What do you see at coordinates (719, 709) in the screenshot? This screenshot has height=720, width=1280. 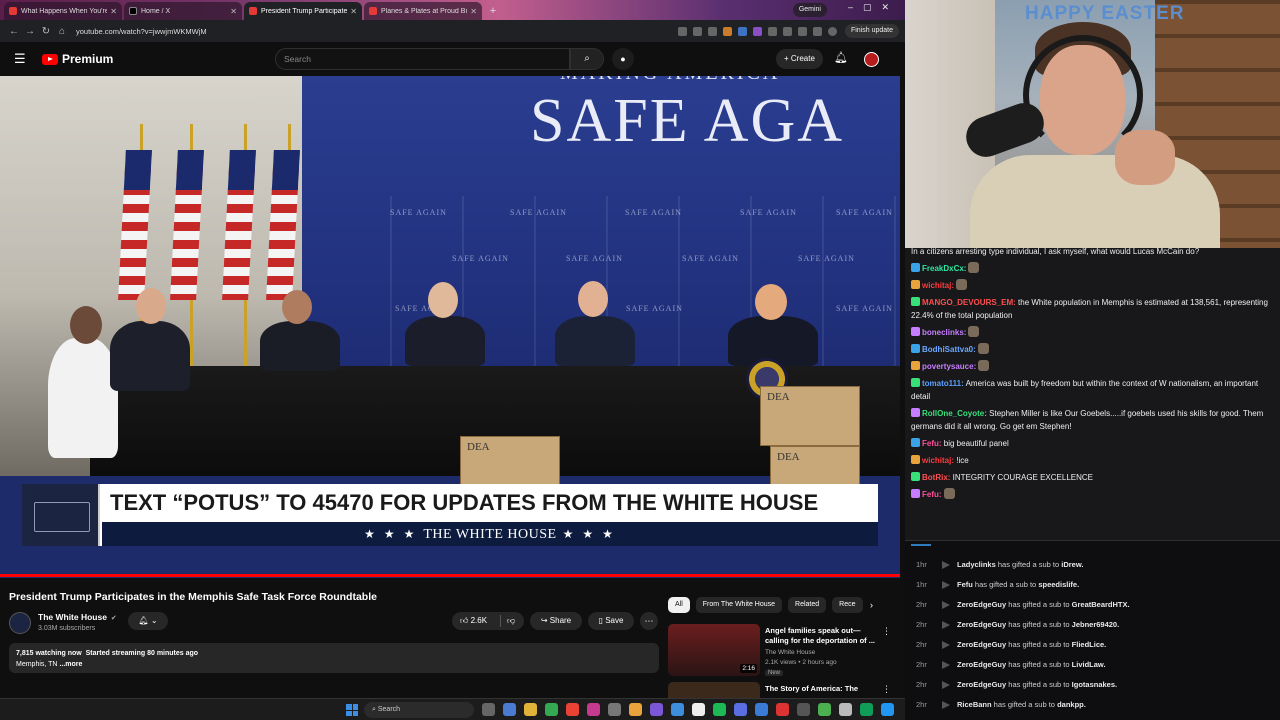 I see `spotify-icon` at bounding box center [719, 709].